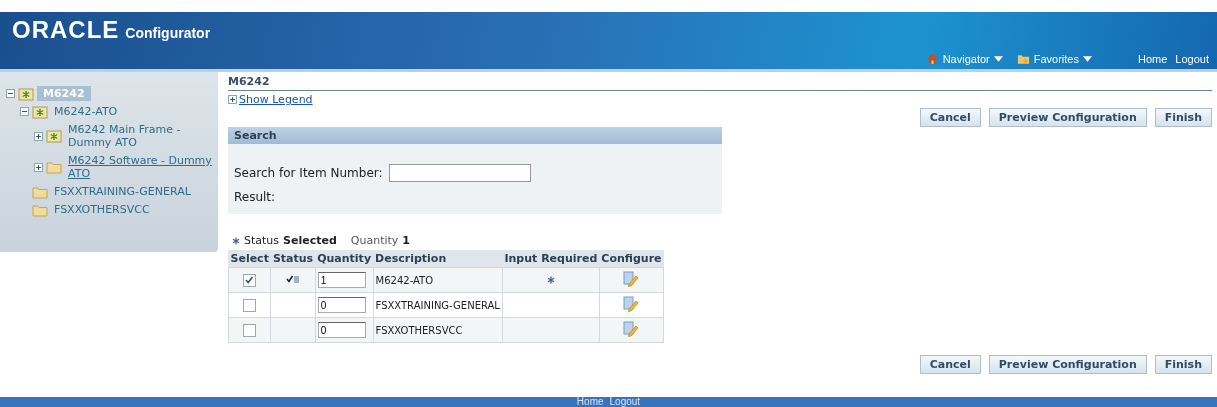  I want to click on logo-text: ORACLE, so click(66, 30).